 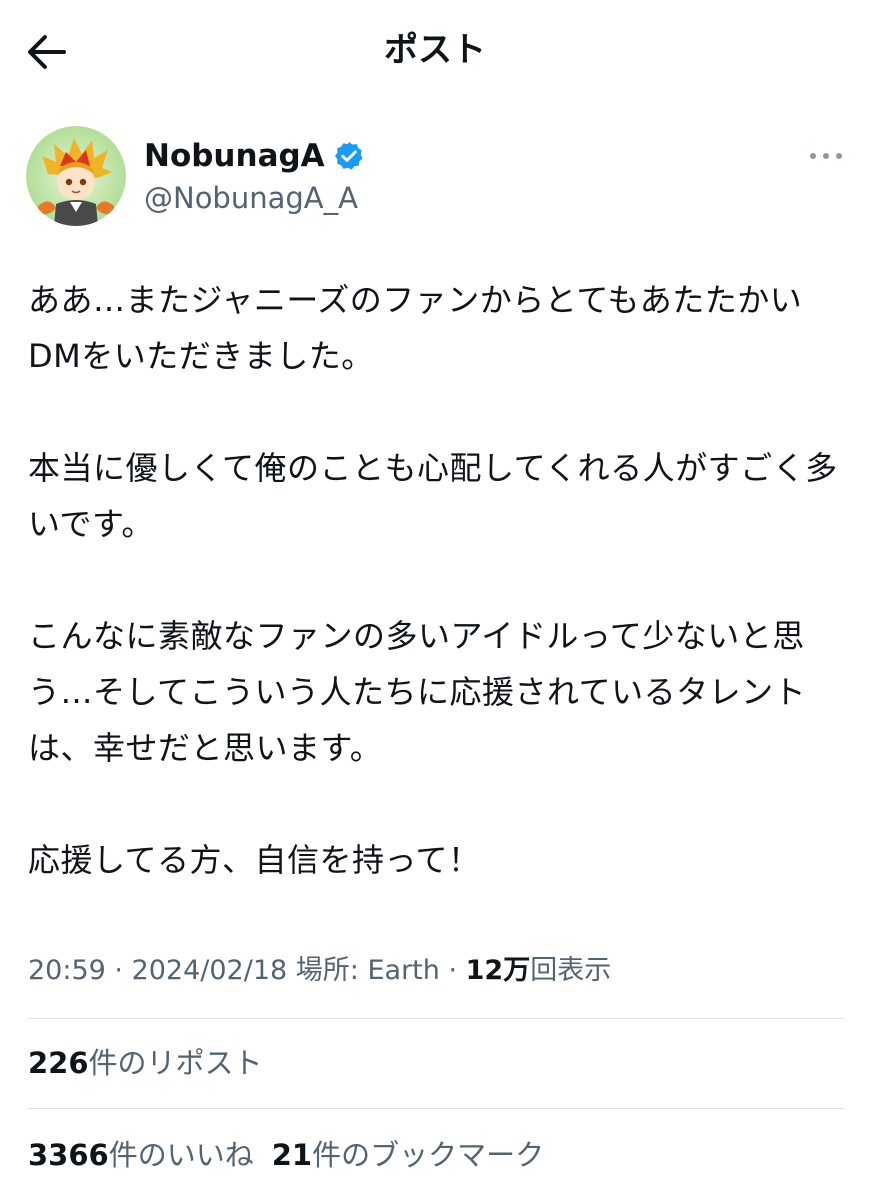 I want to click on likes-stat: 3366件のいいね, so click(x=141, y=1155).